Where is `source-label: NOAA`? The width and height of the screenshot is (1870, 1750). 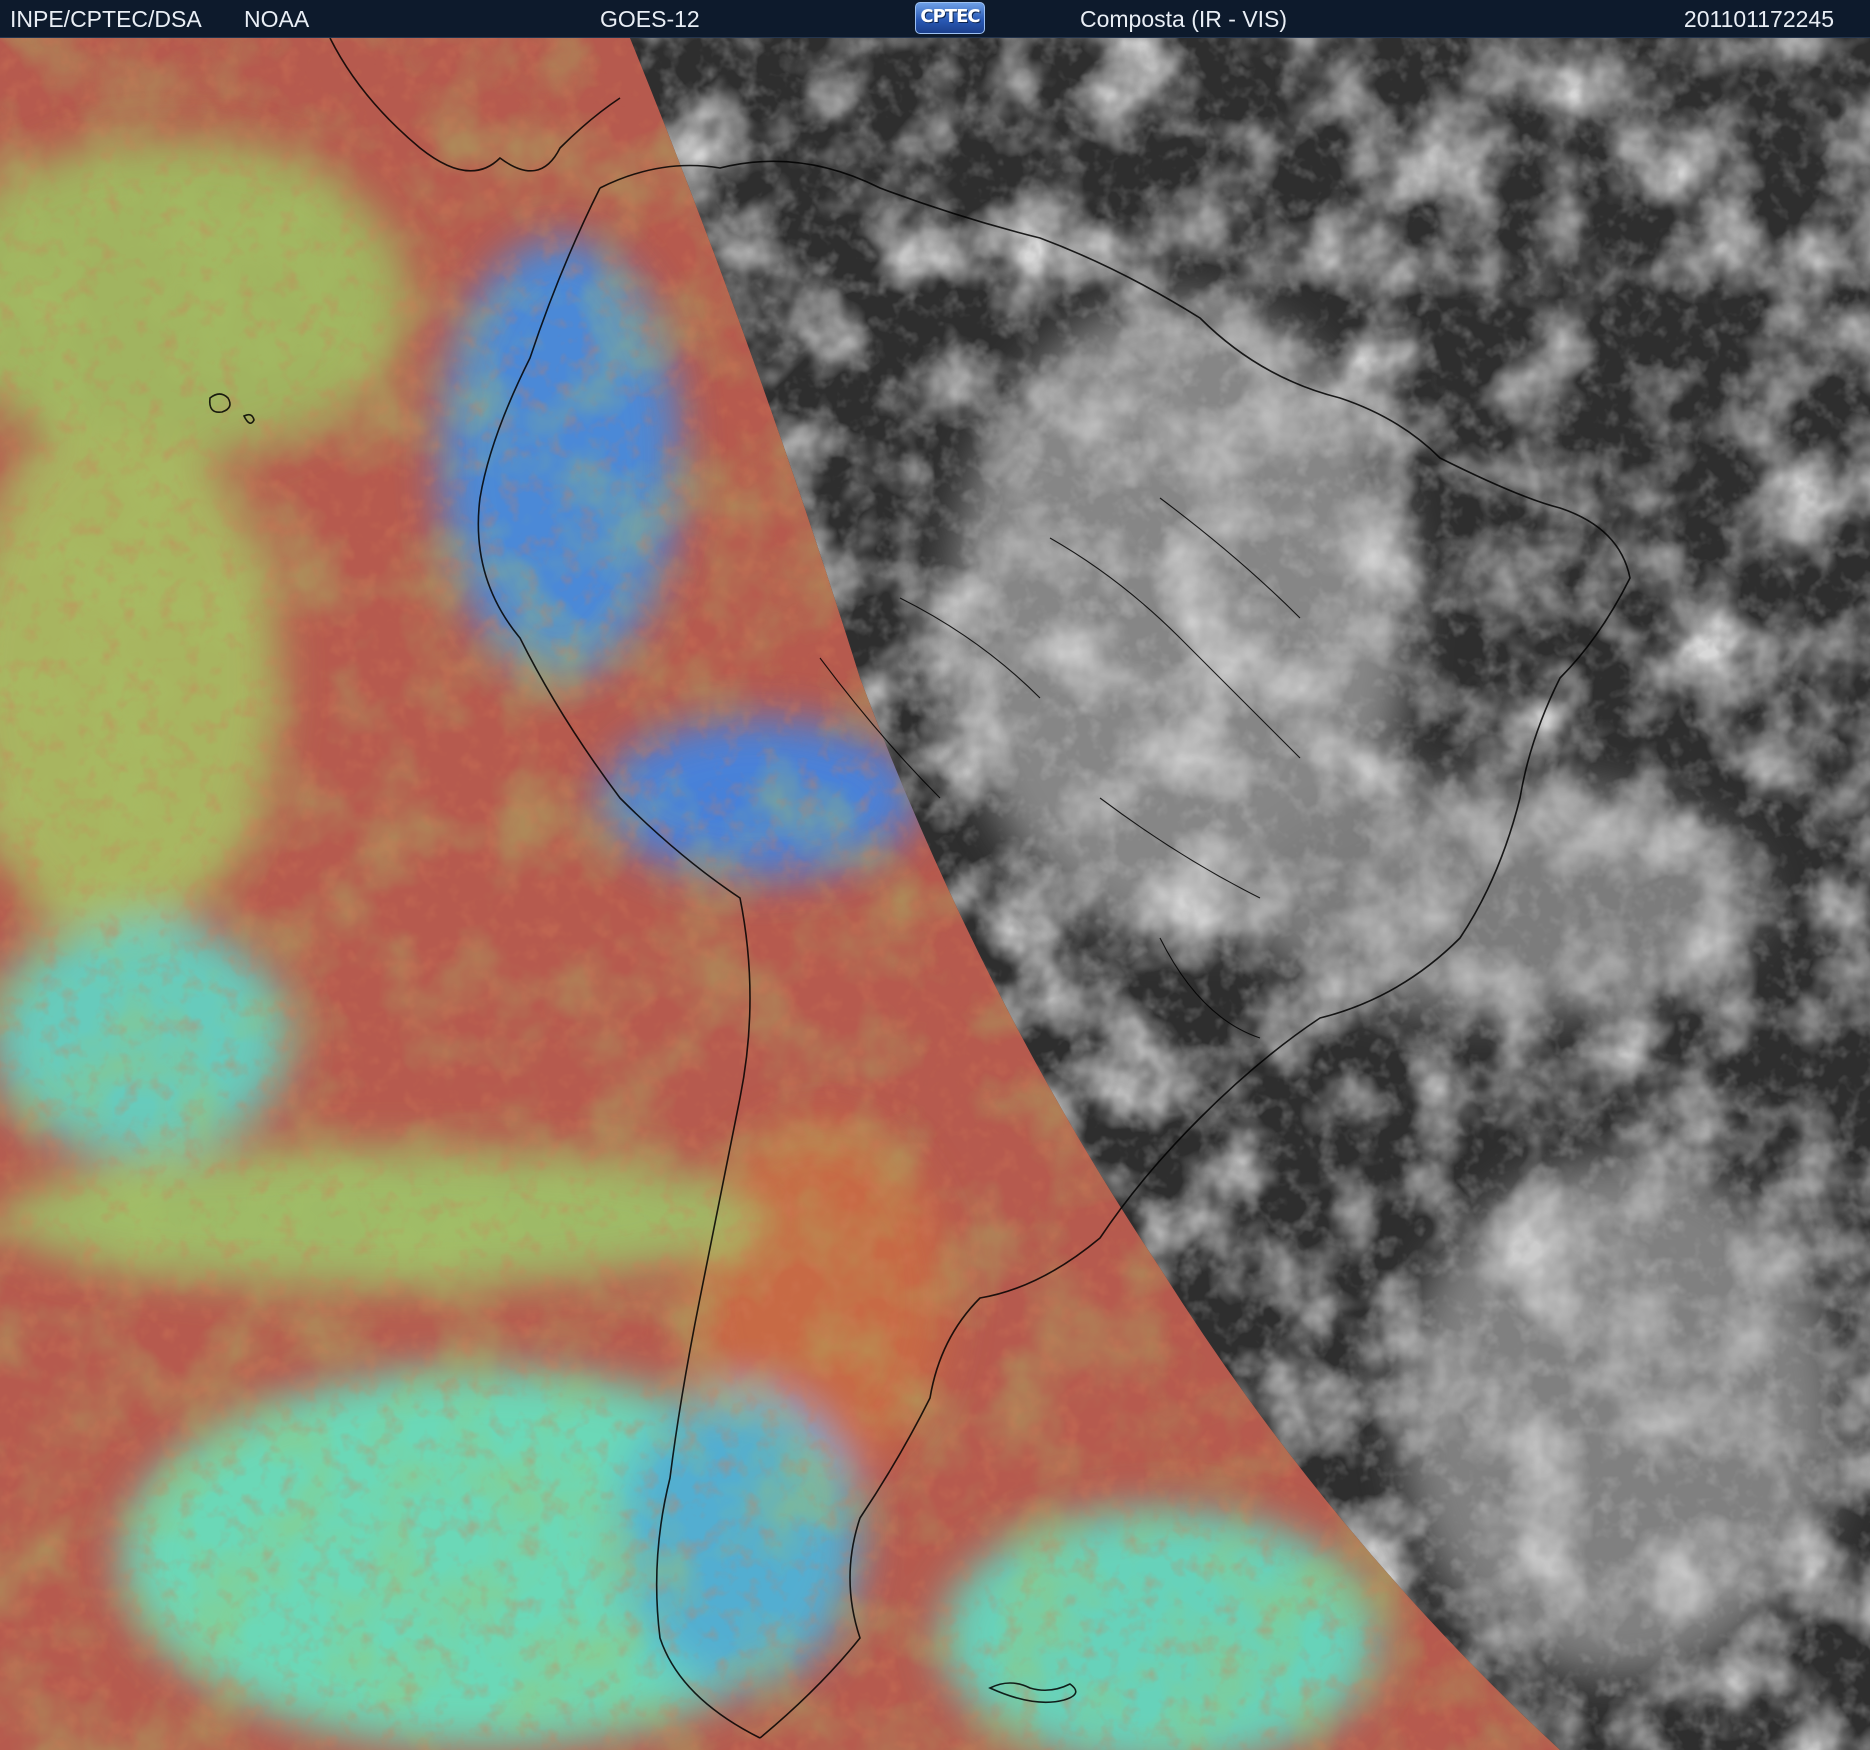
source-label: NOAA is located at coordinates (277, 19).